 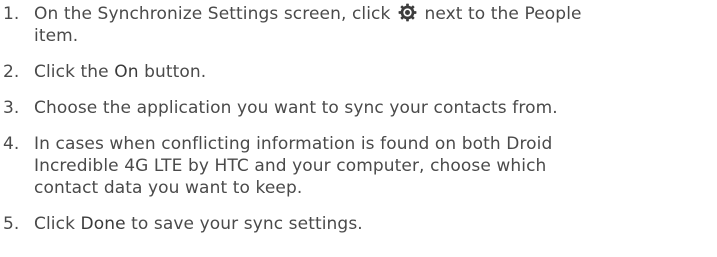 I want to click on step-number: 5., so click(x=11, y=224).